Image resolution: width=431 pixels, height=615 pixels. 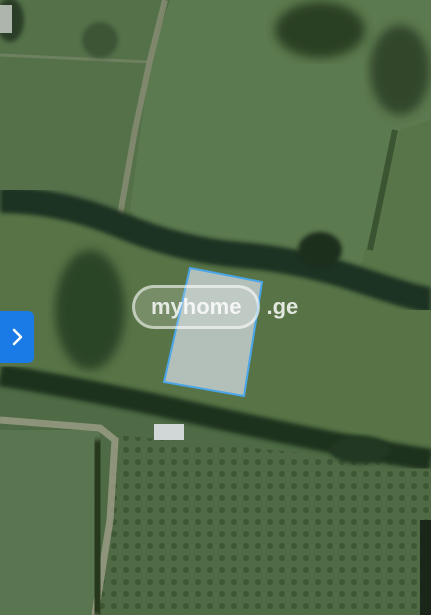 What do you see at coordinates (282, 306) in the screenshot?
I see `watermark-domain: .ge` at bounding box center [282, 306].